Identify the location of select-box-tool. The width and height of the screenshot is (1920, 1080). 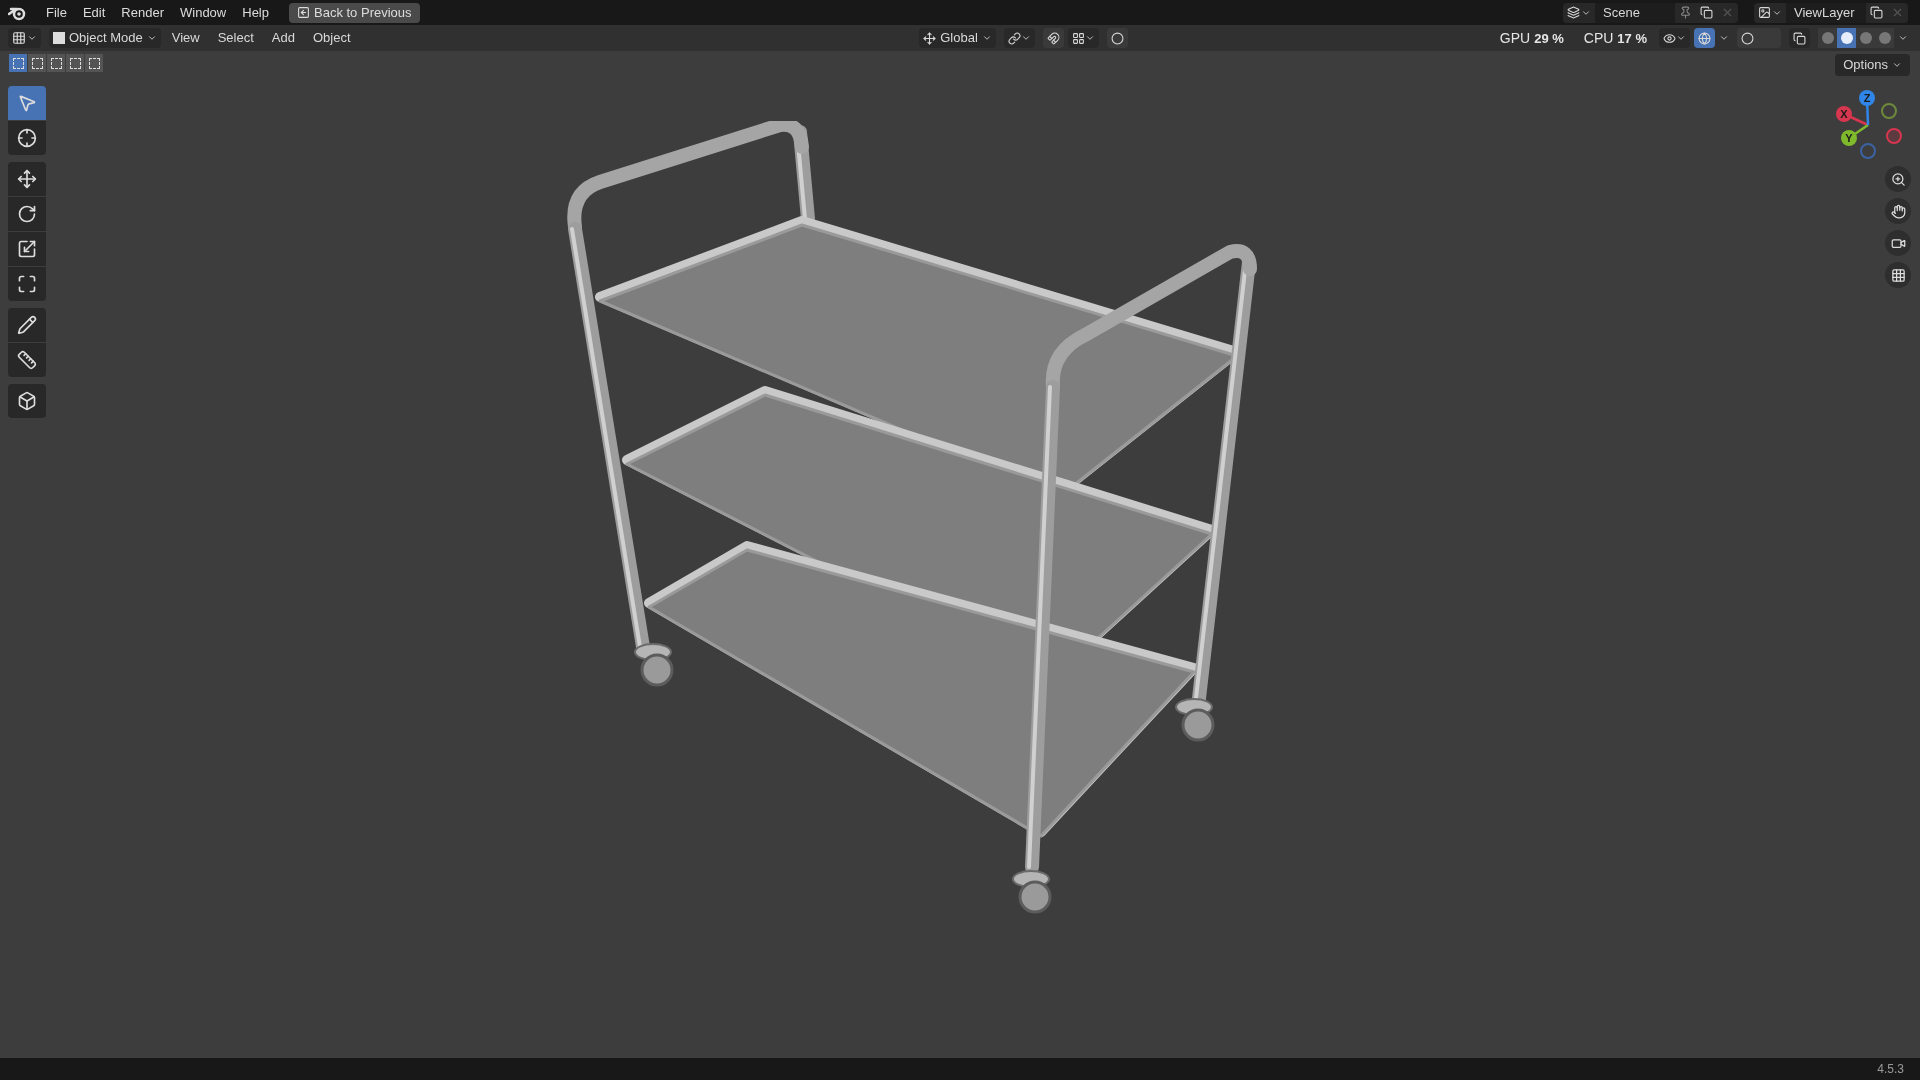
(27, 103).